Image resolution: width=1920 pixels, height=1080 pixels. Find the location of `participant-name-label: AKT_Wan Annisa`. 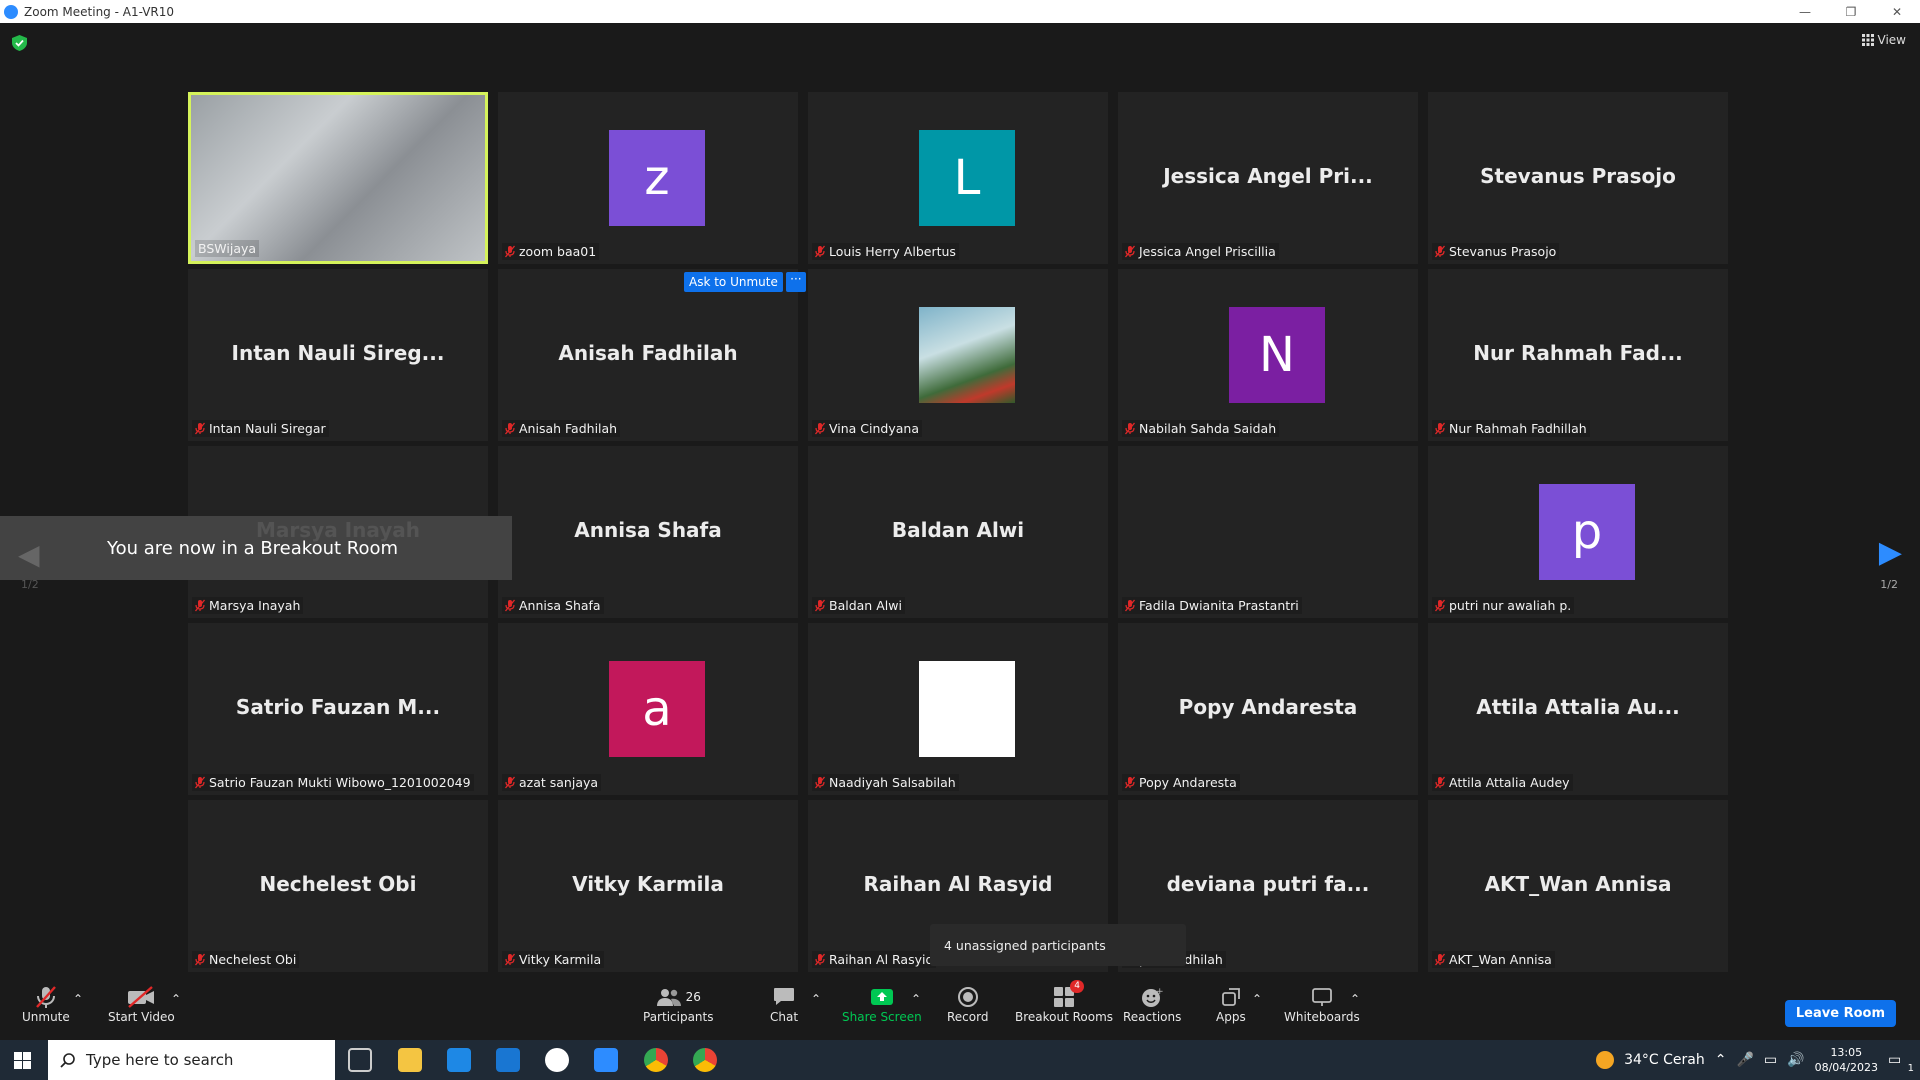

participant-name-label: AKT_Wan Annisa is located at coordinates (1493, 959).